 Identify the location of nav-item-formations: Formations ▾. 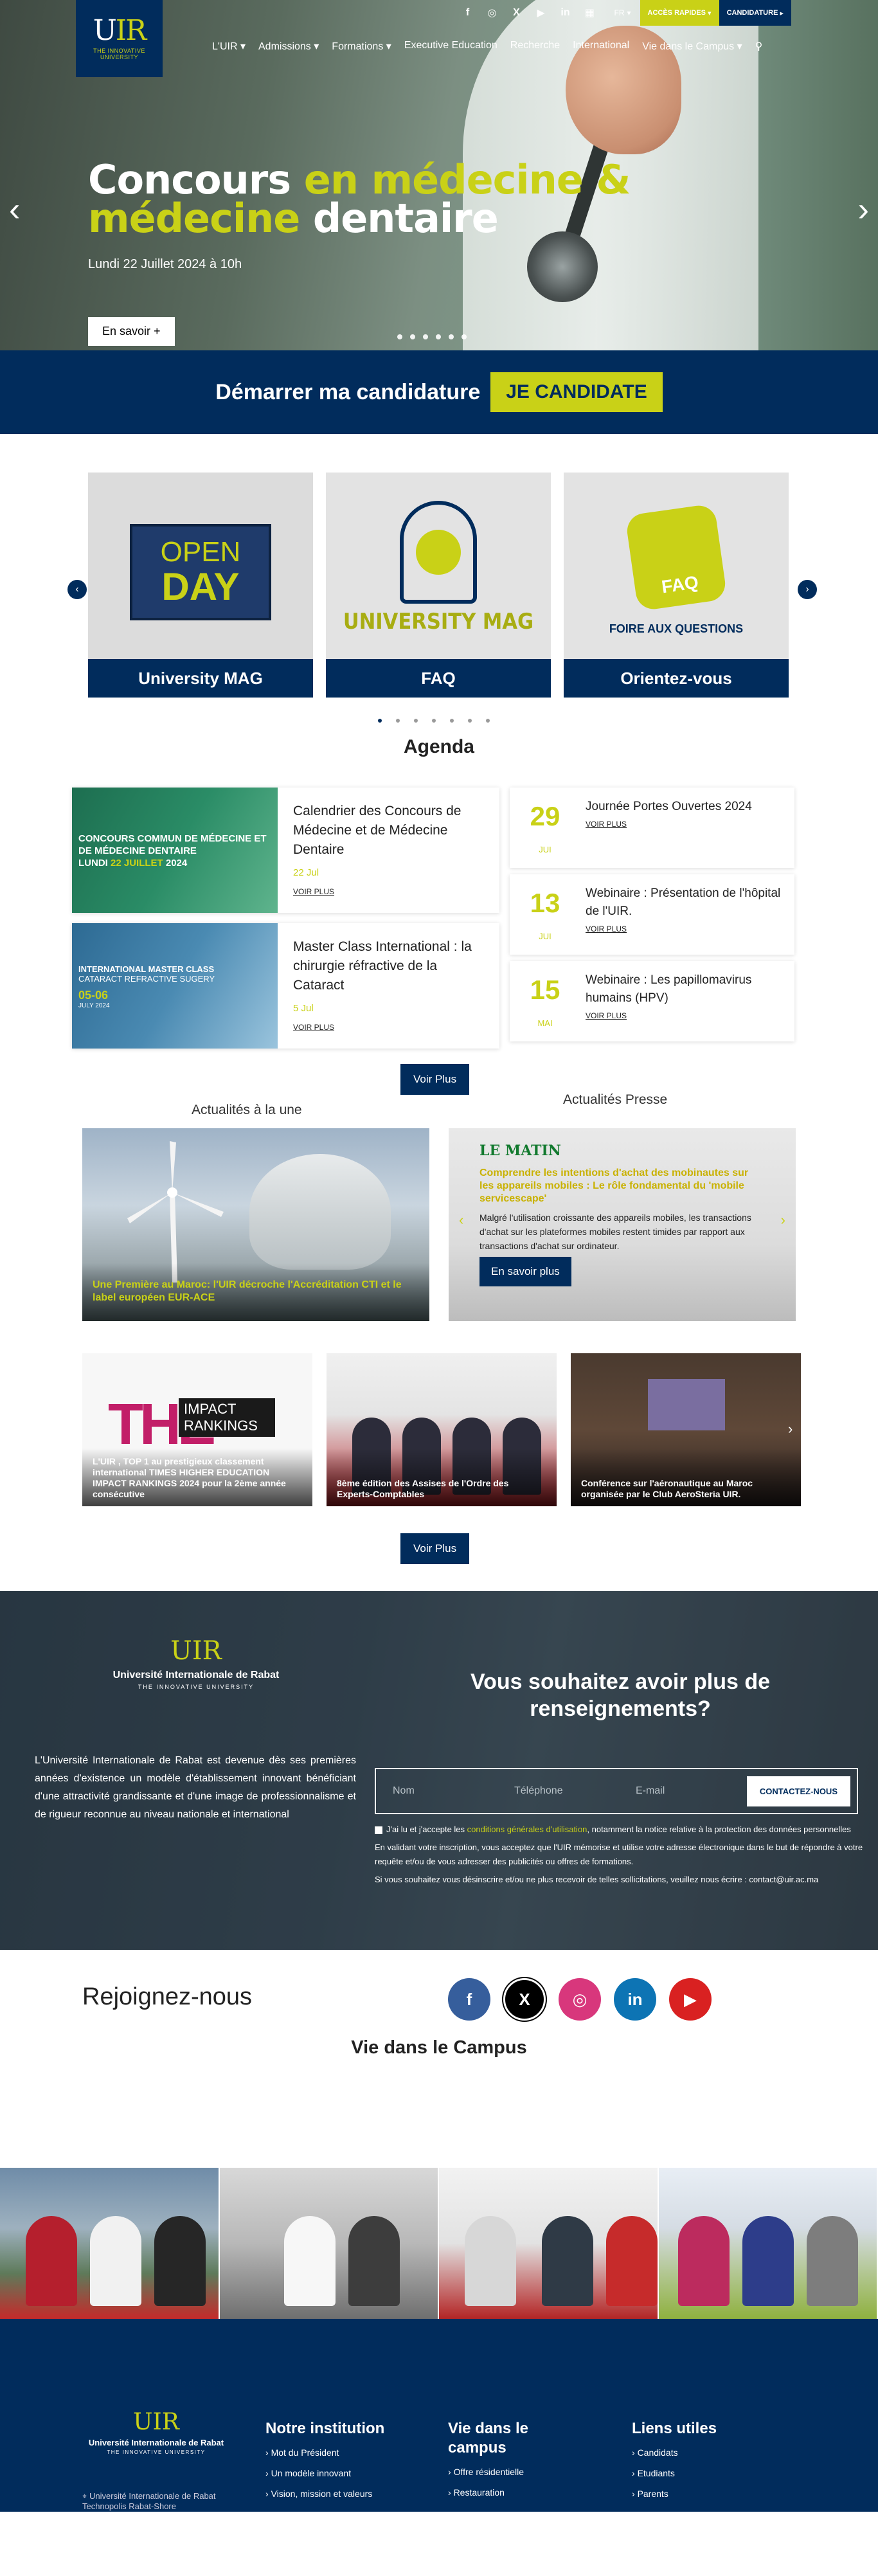
(361, 46).